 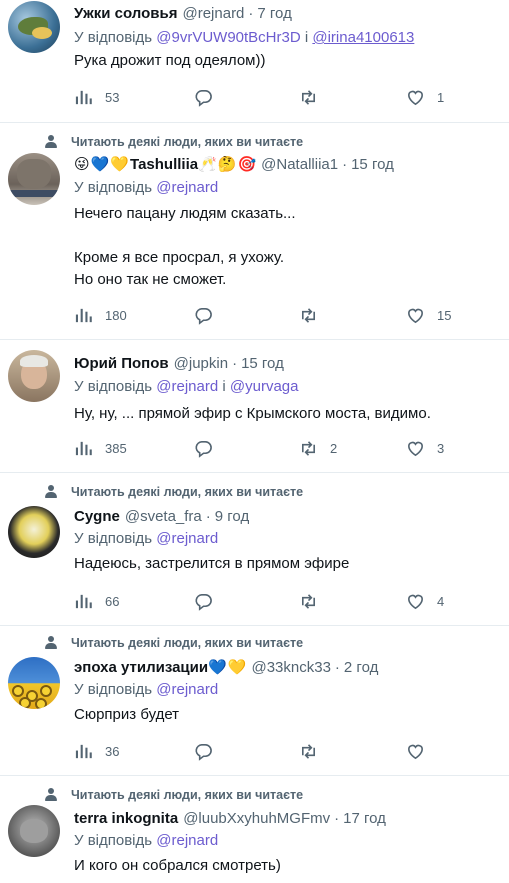 I want to click on user-handle: @sveta_fra, so click(x=163, y=516).